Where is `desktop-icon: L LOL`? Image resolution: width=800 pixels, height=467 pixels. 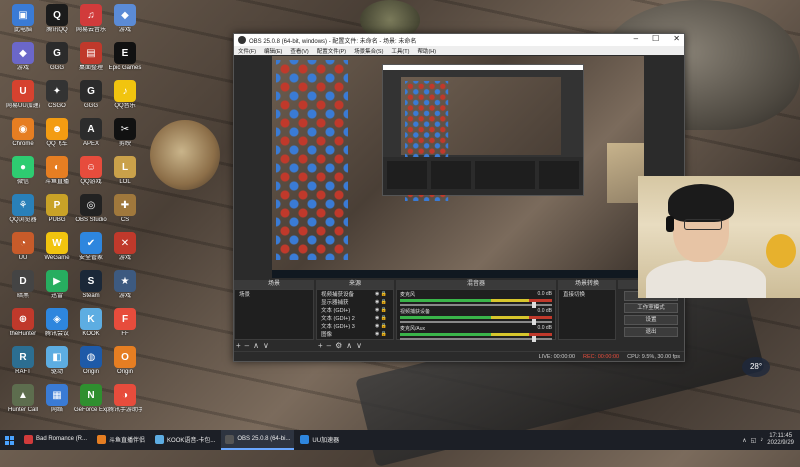 desktop-icon: L LOL is located at coordinates (125, 171).